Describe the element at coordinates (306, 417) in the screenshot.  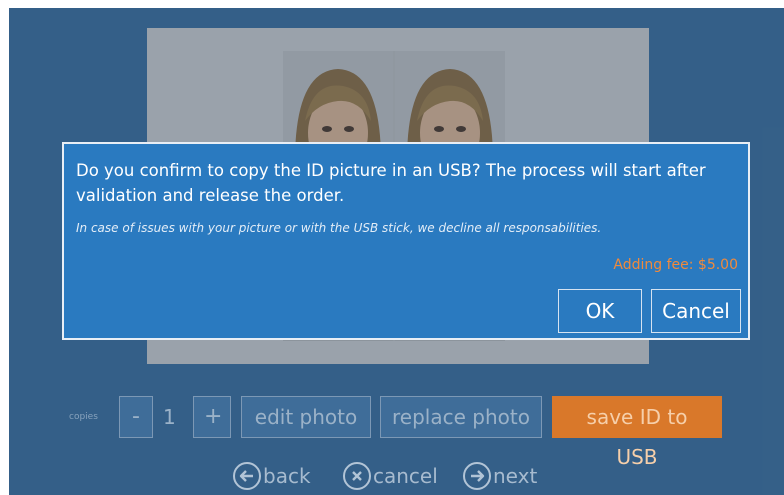
I see `edit-photo-button: edit photo` at that location.